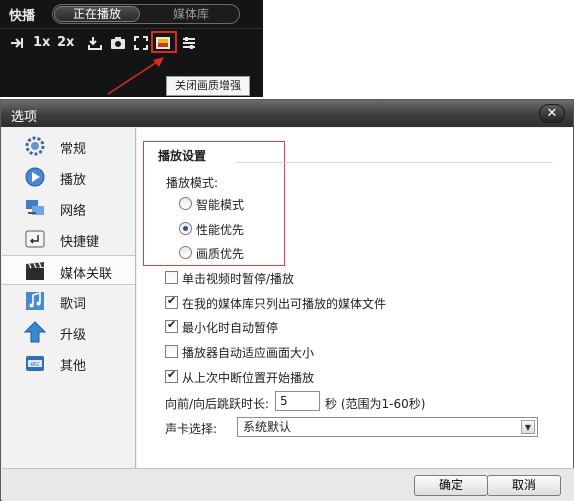 This screenshot has width=574, height=501. Describe the element at coordinates (238, 279) in the screenshot. I see `checkbox-label: 单击视频时暂停/播放` at that location.